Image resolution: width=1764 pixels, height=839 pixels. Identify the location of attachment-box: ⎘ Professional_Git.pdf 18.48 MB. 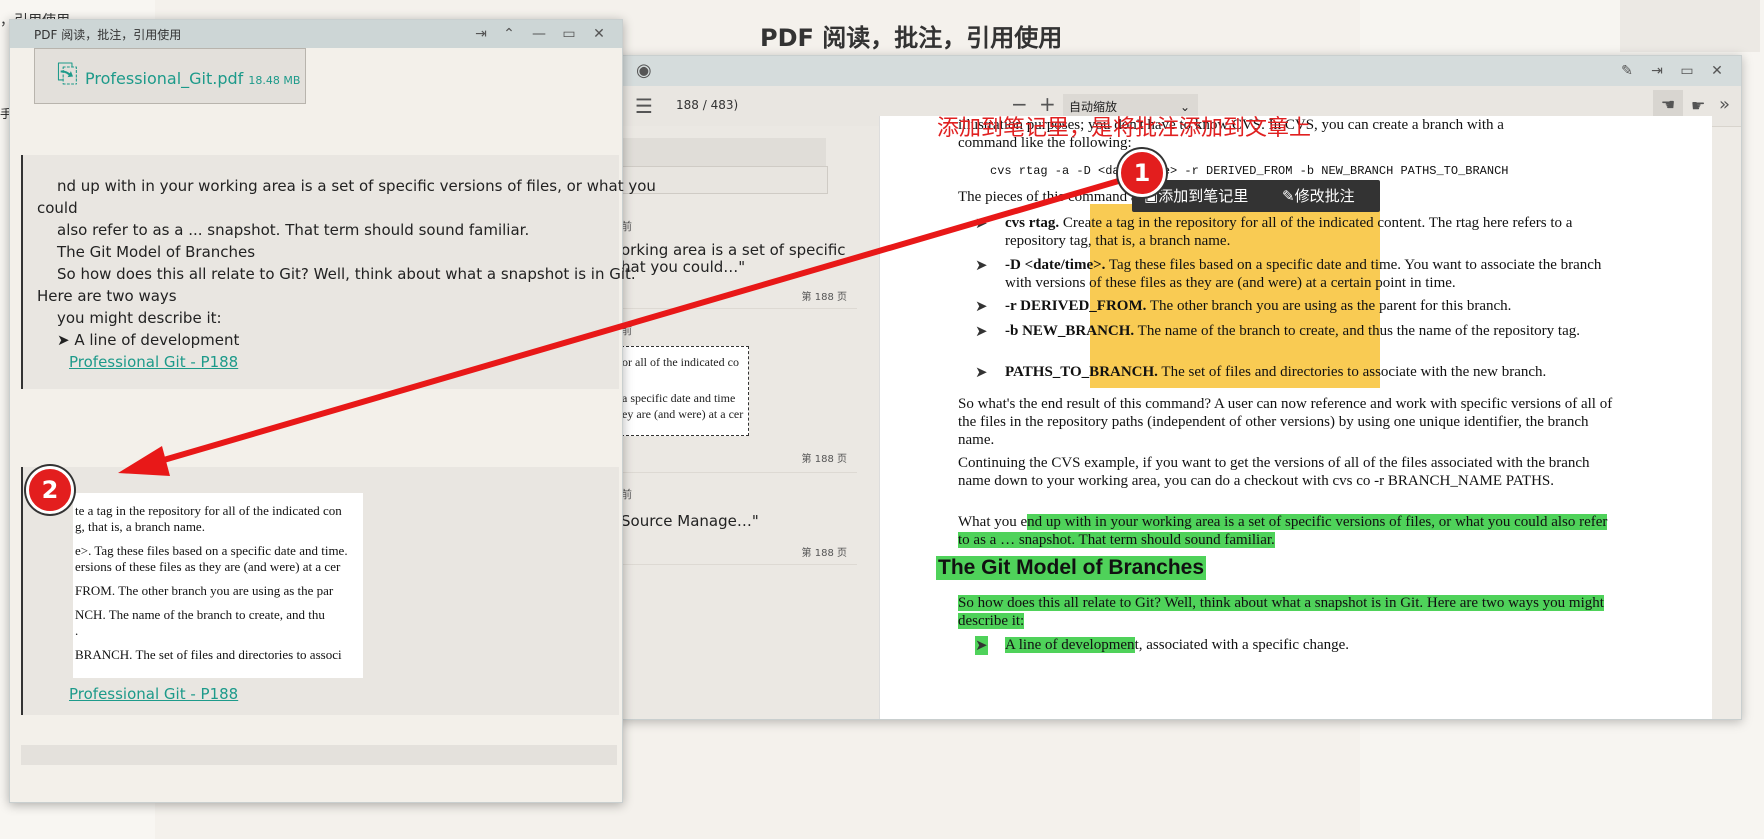
(170, 76).